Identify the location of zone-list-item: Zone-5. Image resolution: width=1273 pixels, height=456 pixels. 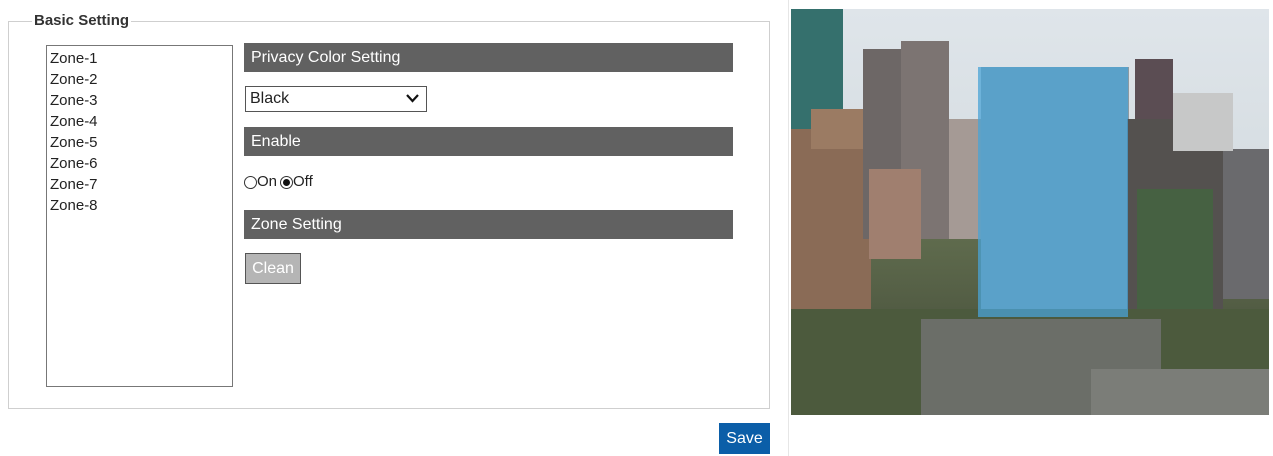
(140, 142).